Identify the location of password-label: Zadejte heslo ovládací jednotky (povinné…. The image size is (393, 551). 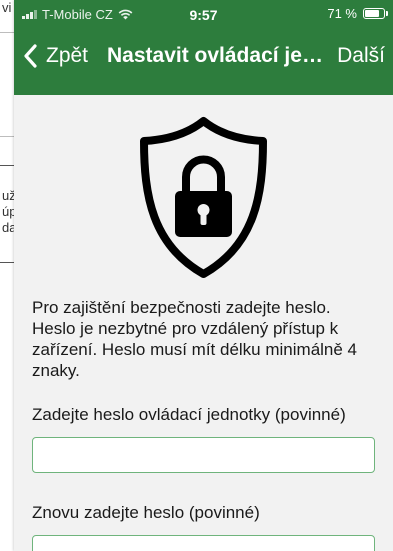
(189, 414).